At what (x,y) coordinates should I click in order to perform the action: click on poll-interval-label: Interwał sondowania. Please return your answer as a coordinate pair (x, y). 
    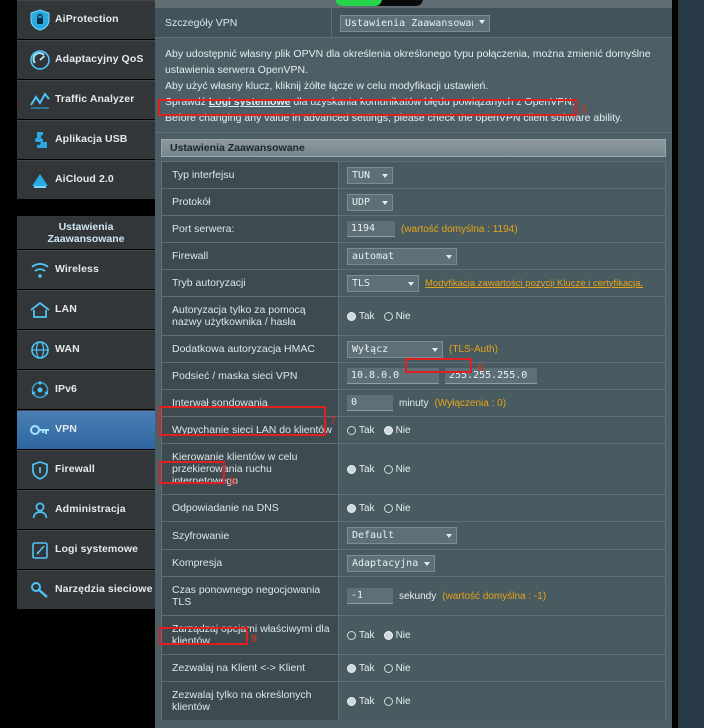
    Looking at the image, I should click on (250, 403).